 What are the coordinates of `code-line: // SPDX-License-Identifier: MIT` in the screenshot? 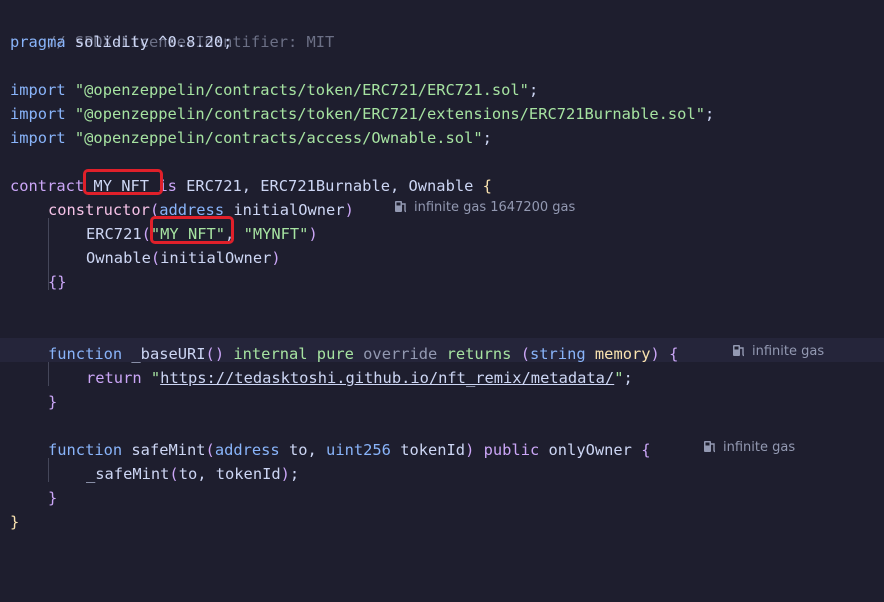 It's located at (172, 28).